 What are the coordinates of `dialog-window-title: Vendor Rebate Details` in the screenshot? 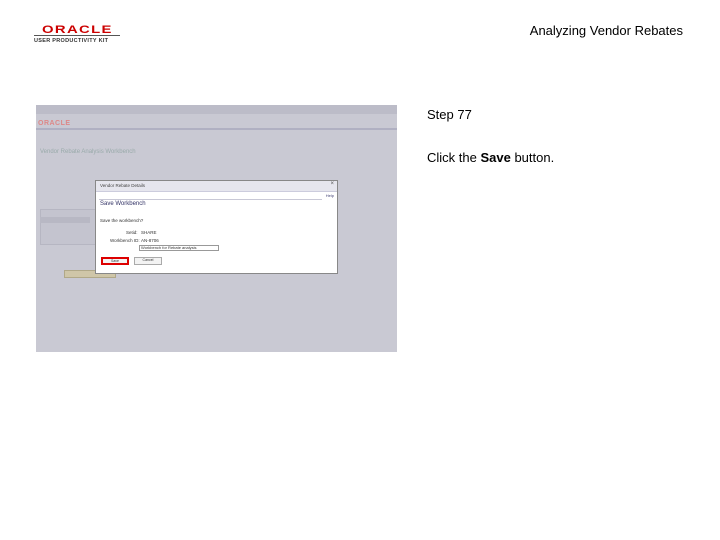 It's located at (123, 185).